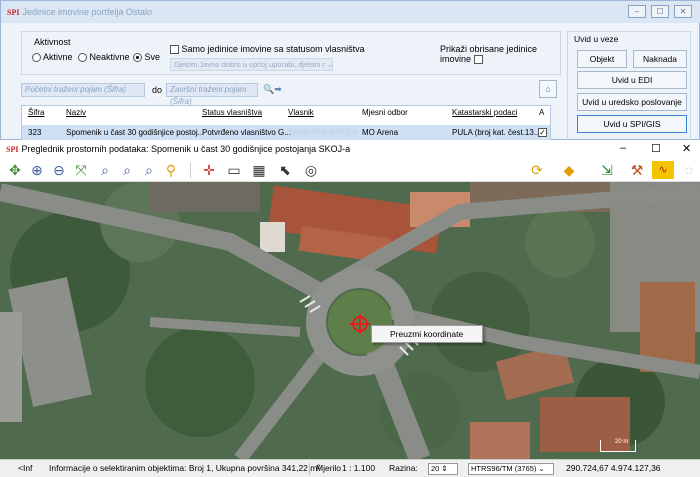 Image resolution: width=700 pixels, height=477 pixels. Describe the element at coordinates (656, 148) in the screenshot. I see `maximize-button: ☐` at that location.